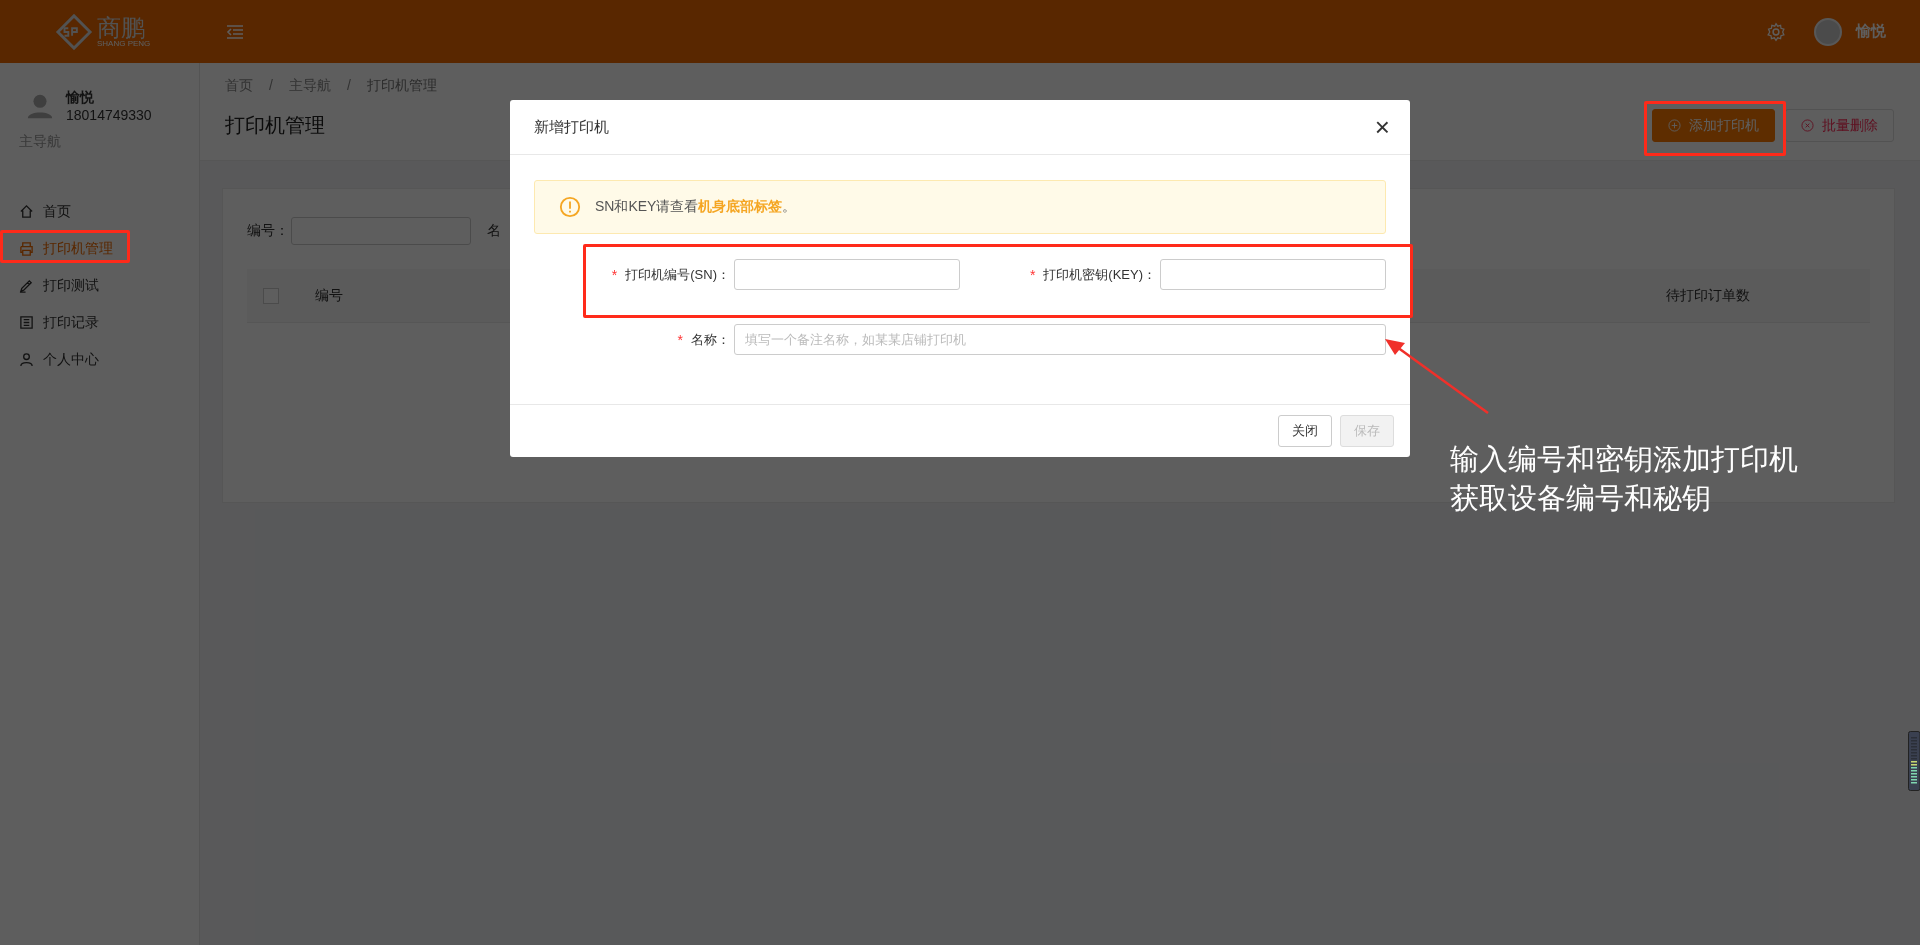 This screenshot has height=945, width=1920. What do you see at coordinates (1624, 459) in the screenshot?
I see `annotation-text: 输入编号和密钥添加打印机` at bounding box center [1624, 459].